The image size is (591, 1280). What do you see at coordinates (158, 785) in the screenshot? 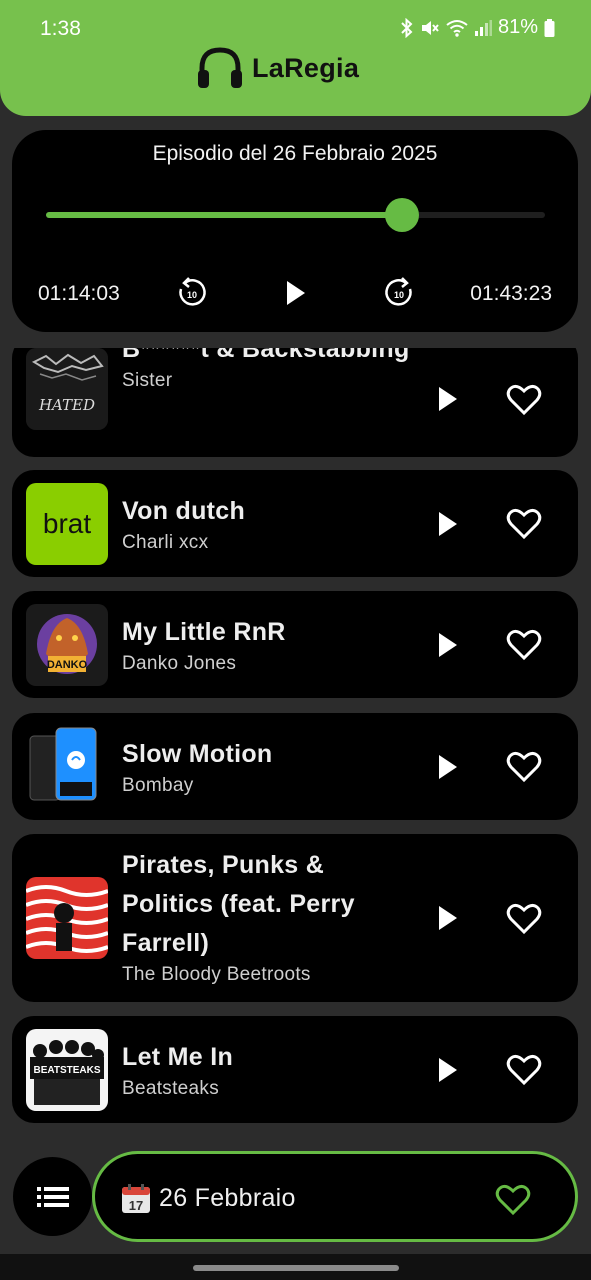
I see `track-artist: Bombay` at bounding box center [158, 785].